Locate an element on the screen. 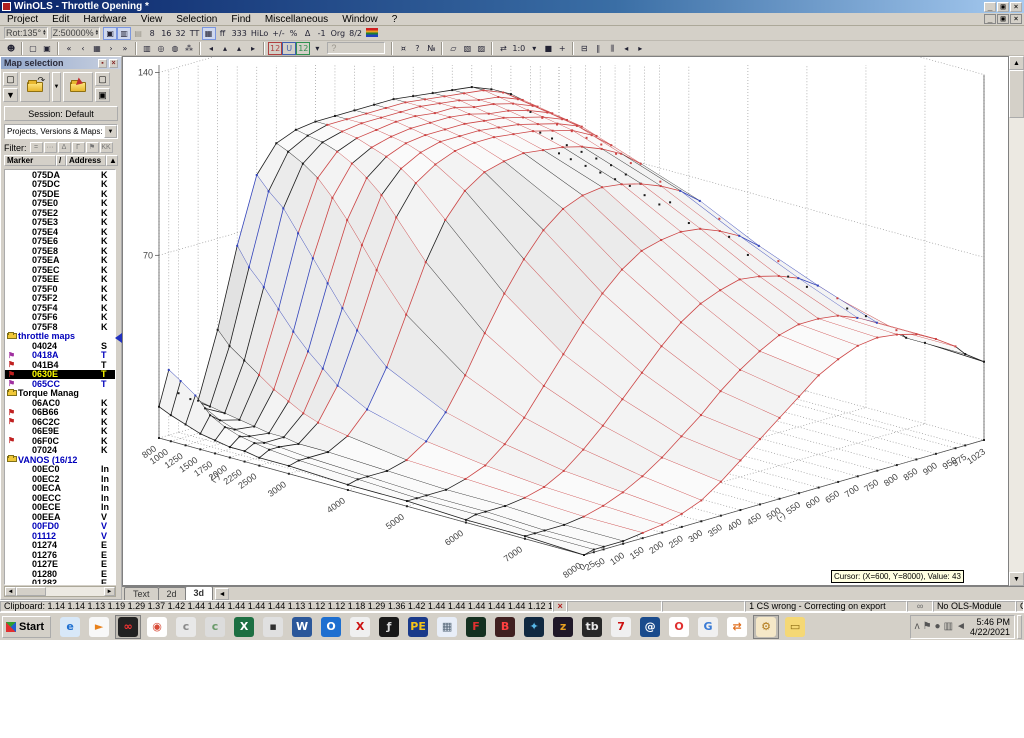 The image size is (1024, 738). map-row: 00FD0 V is located at coordinates (60, 526).